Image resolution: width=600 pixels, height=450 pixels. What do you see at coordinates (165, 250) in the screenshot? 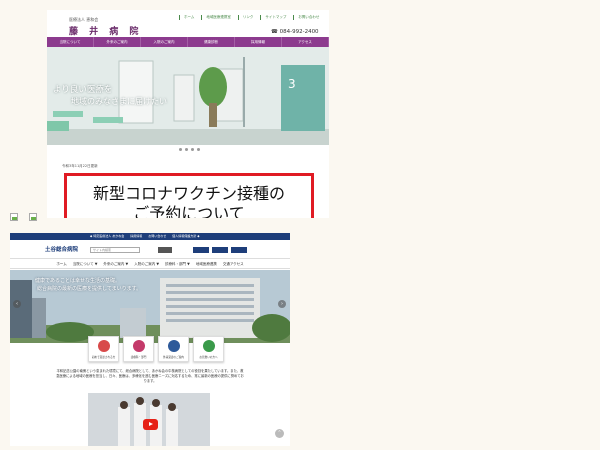
I see `search-button` at bounding box center [165, 250].